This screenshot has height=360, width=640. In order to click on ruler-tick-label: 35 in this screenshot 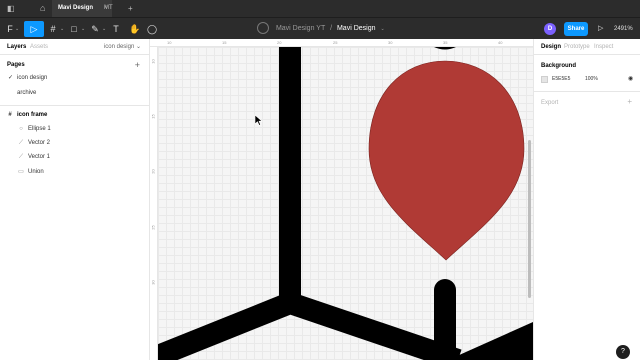, I will do `click(445, 42)`.